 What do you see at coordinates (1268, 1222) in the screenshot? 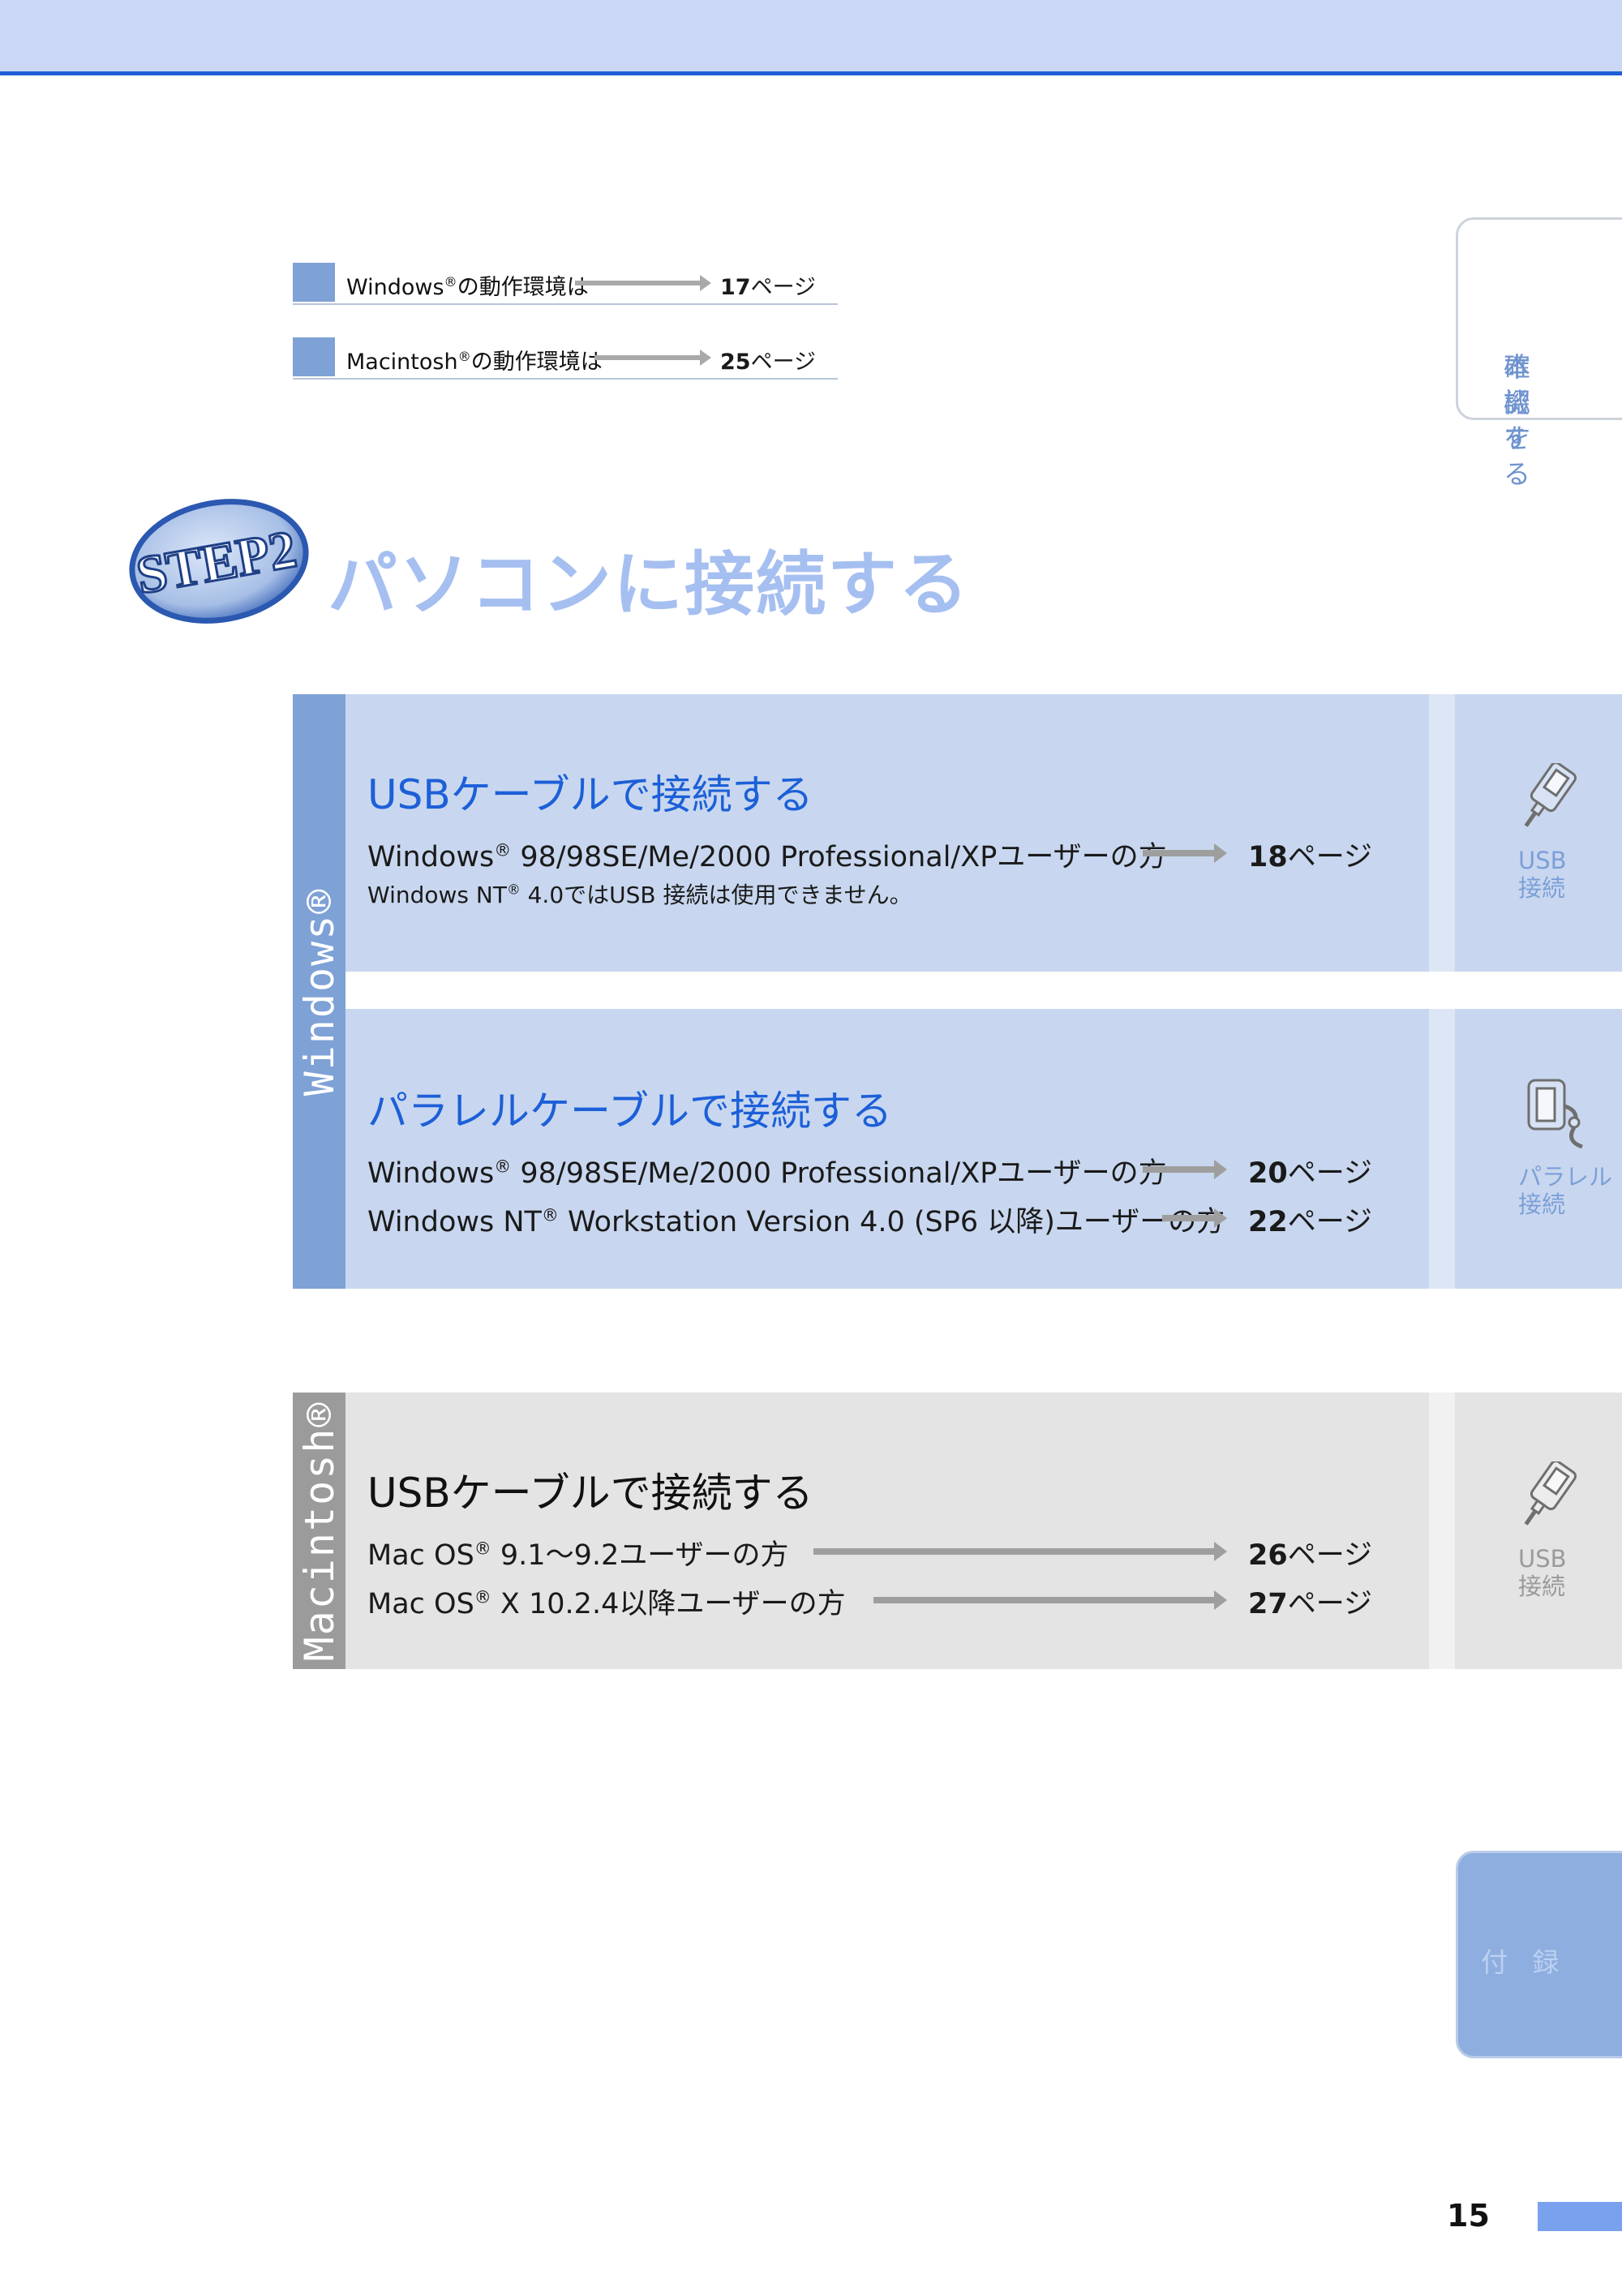
I see `row-page-number: 22` at bounding box center [1268, 1222].